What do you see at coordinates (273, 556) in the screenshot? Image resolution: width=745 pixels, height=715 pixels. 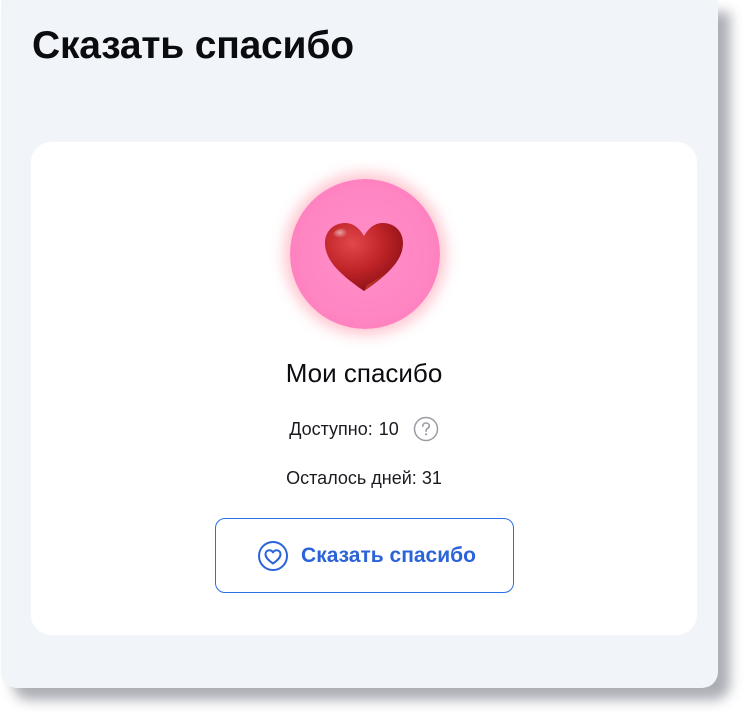 I see `heart-outline-icon` at bounding box center [273, 556].